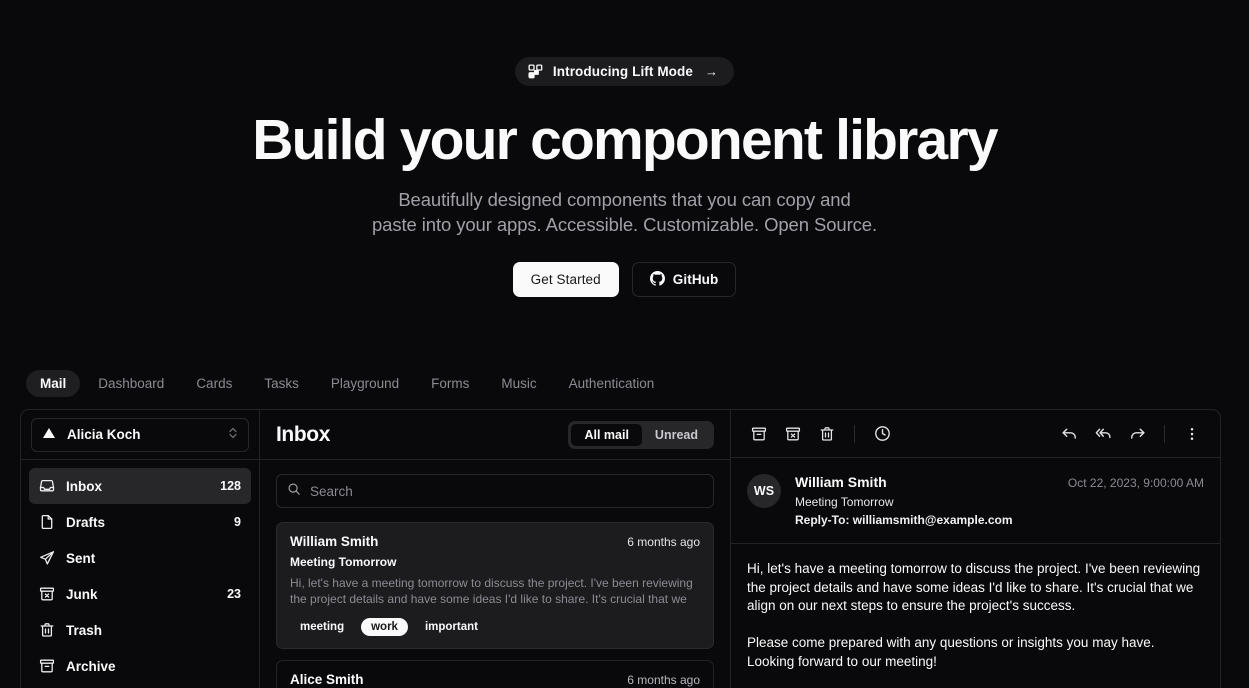 The image size is (1249, 688). Describe the element at coordinates (495, 541) in the screenshot. I see `list-item-top: William Smith 6 months ago` at that location.